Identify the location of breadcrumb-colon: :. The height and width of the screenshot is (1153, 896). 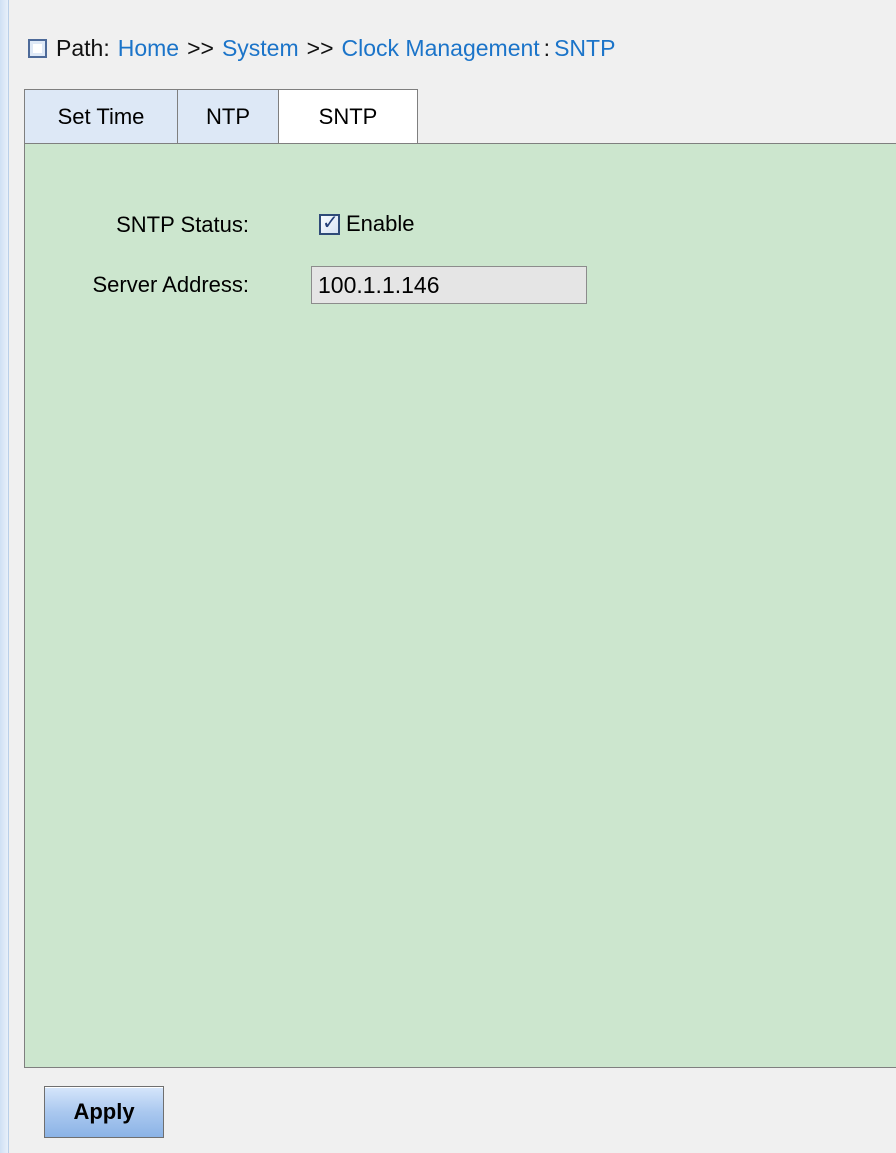
(547, 47).